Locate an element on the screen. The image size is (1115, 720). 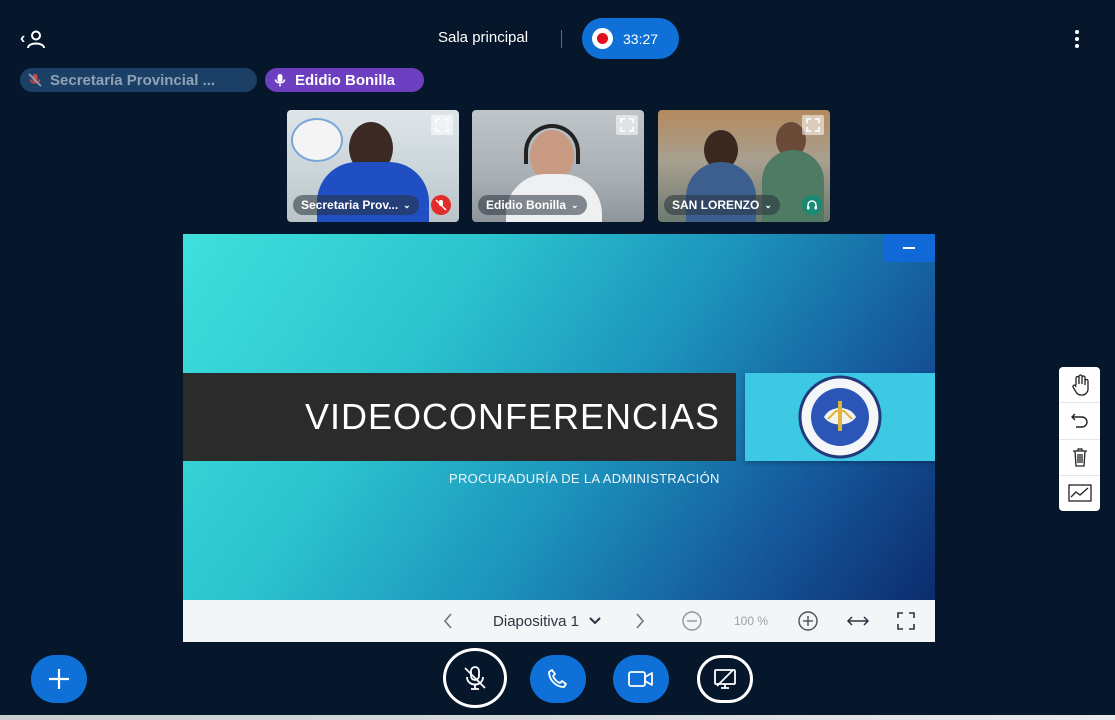
zoom-level: 100 % is located at coordinates (751, 621).